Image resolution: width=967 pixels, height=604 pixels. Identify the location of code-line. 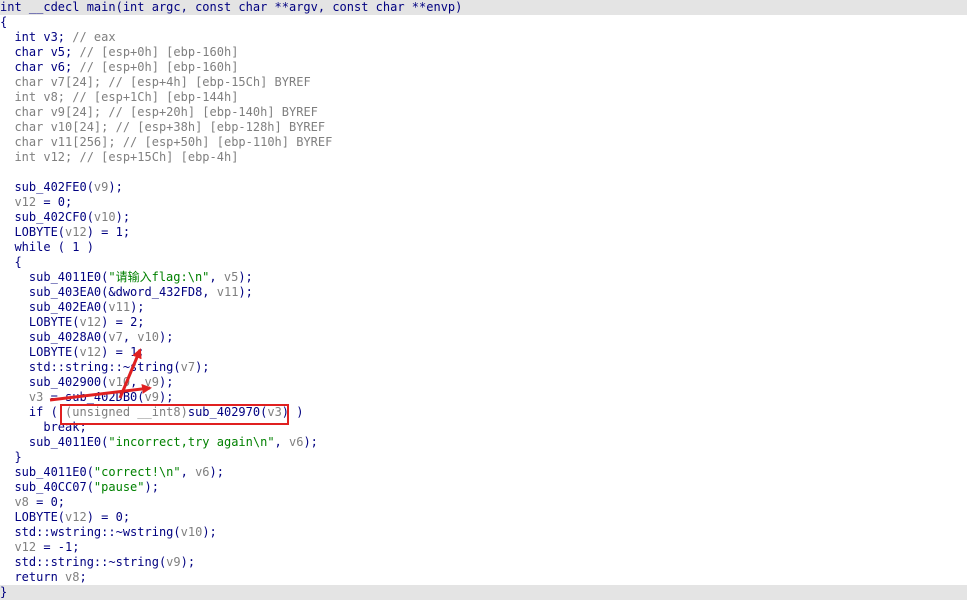
(483, 172).